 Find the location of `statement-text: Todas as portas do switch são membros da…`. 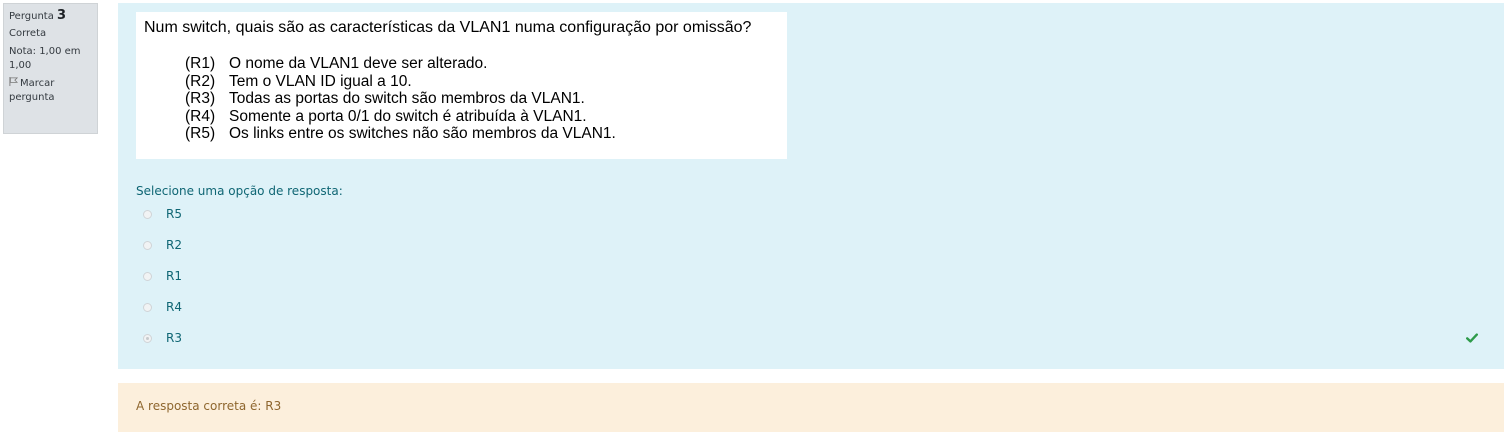

statement-text: Todas as portas do switch são membros da… is located at coordinates (407, 98).